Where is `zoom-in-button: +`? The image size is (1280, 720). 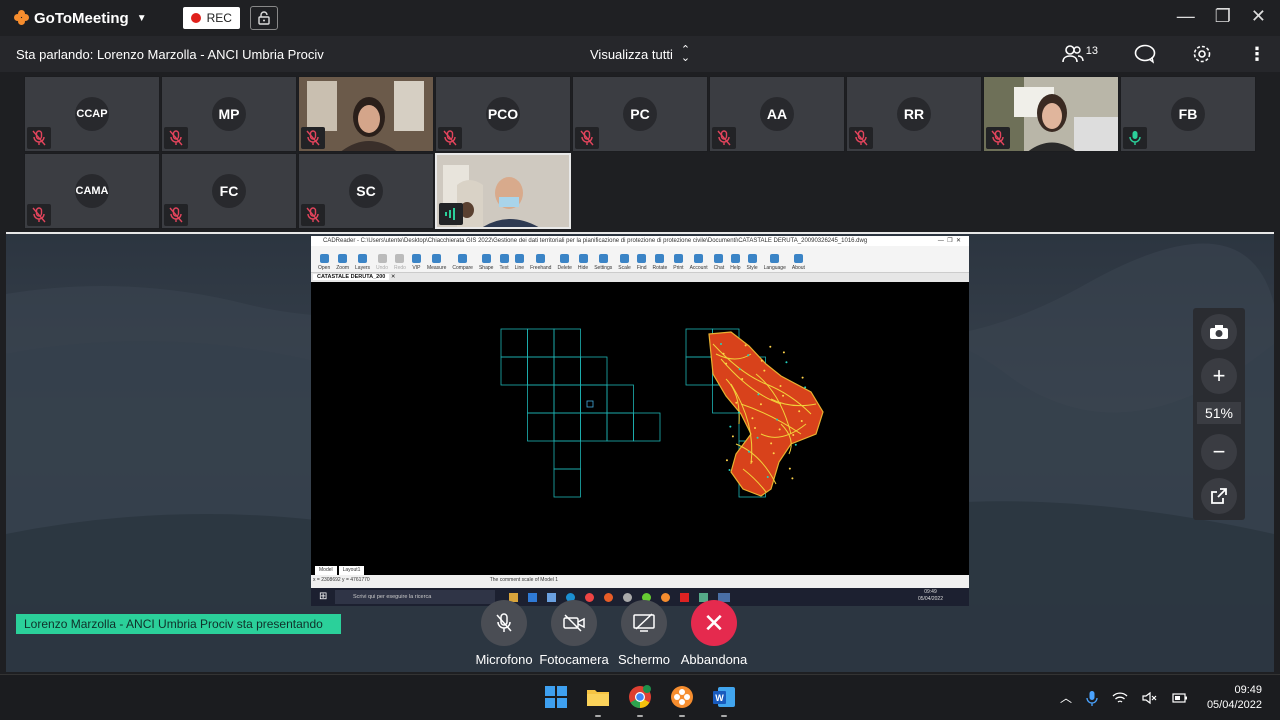
zoom-in-button: + is located at coordinates (1219, 376).